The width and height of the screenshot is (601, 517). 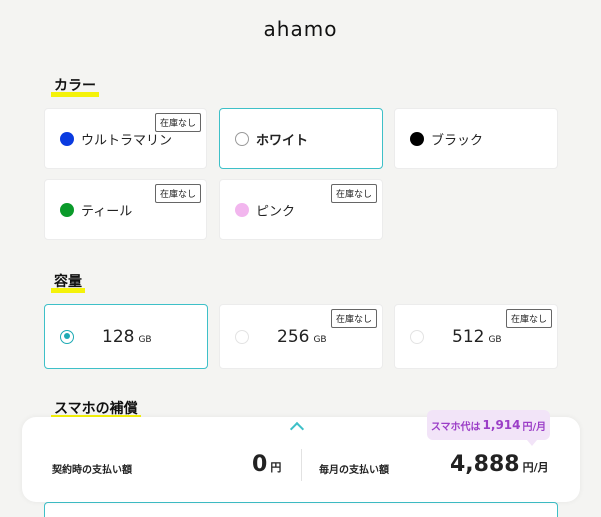 I want to click on capacity-value: 128 GB, so click(x=127, y=336).